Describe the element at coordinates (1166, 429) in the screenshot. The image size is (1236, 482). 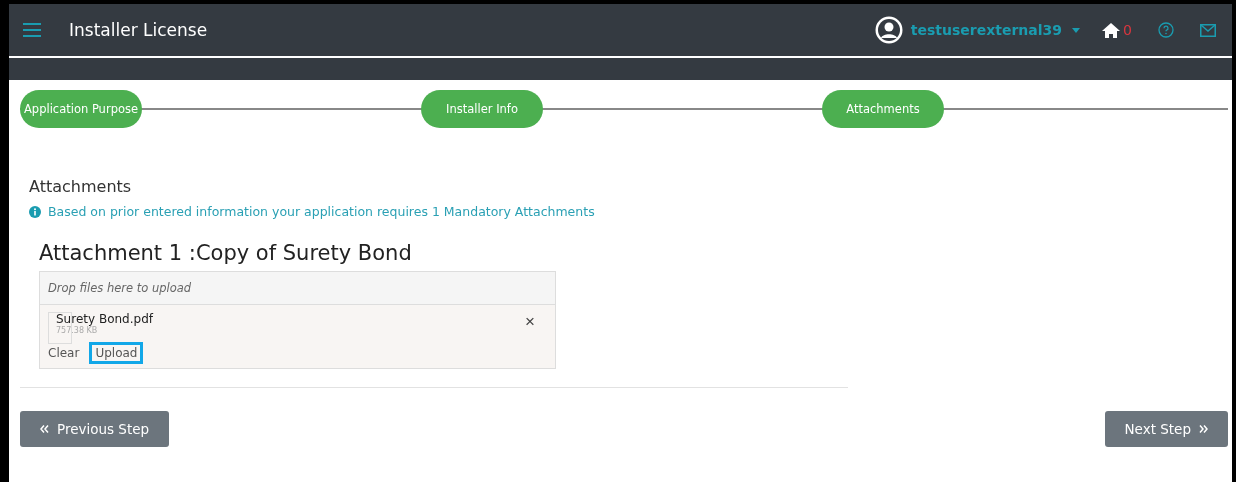
I see `next-step-button: Next Step` at that location.